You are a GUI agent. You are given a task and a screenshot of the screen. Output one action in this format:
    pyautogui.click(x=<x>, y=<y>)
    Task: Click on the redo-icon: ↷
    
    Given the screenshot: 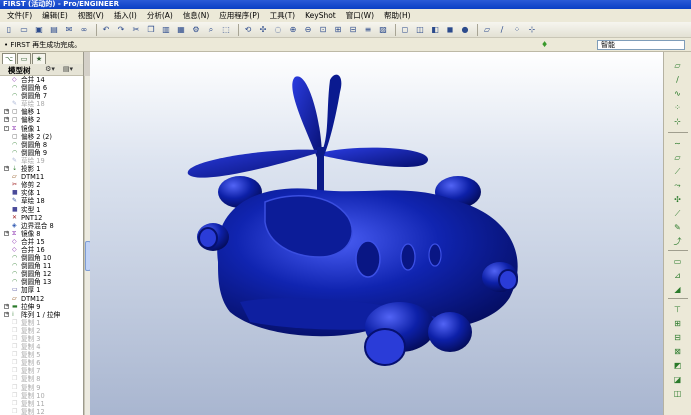 What is the action you would take?
    pyautogui.click(x=121, y=30)
    